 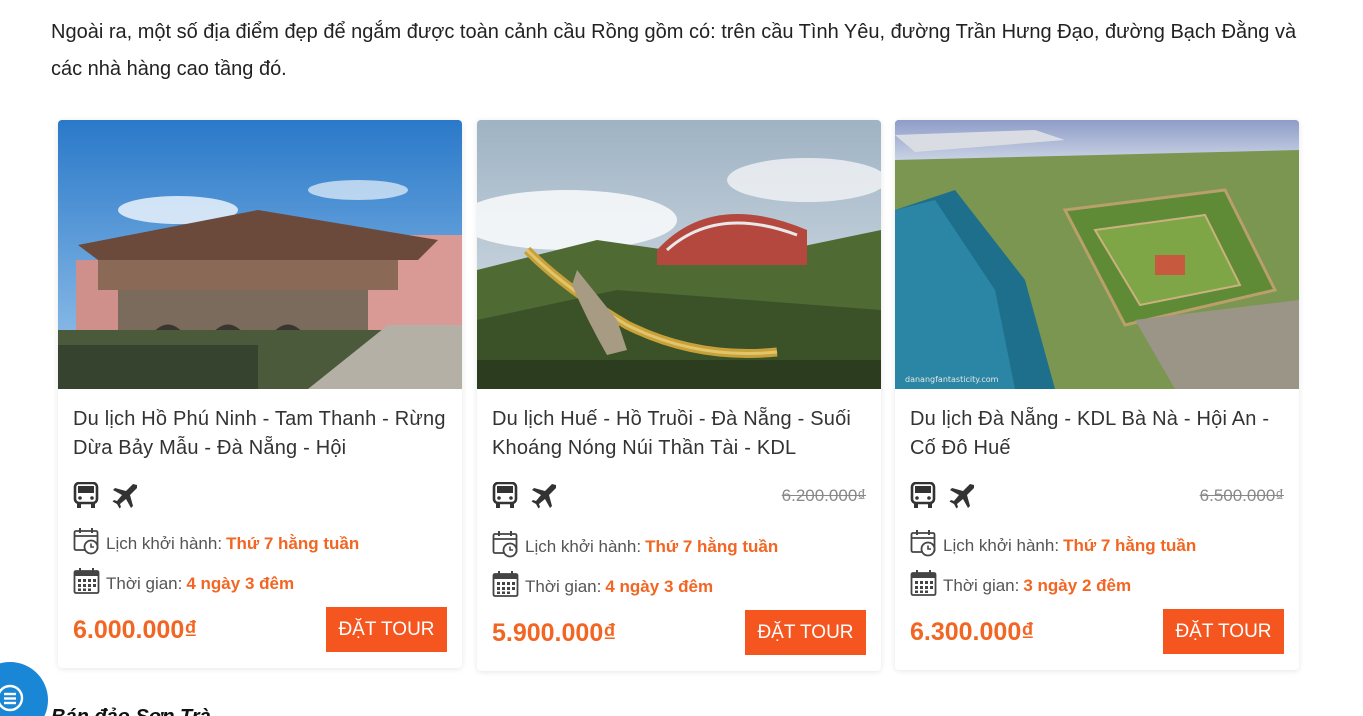 I want to click on old-price: 6.500.000₫, so click(x=1241, y=495).